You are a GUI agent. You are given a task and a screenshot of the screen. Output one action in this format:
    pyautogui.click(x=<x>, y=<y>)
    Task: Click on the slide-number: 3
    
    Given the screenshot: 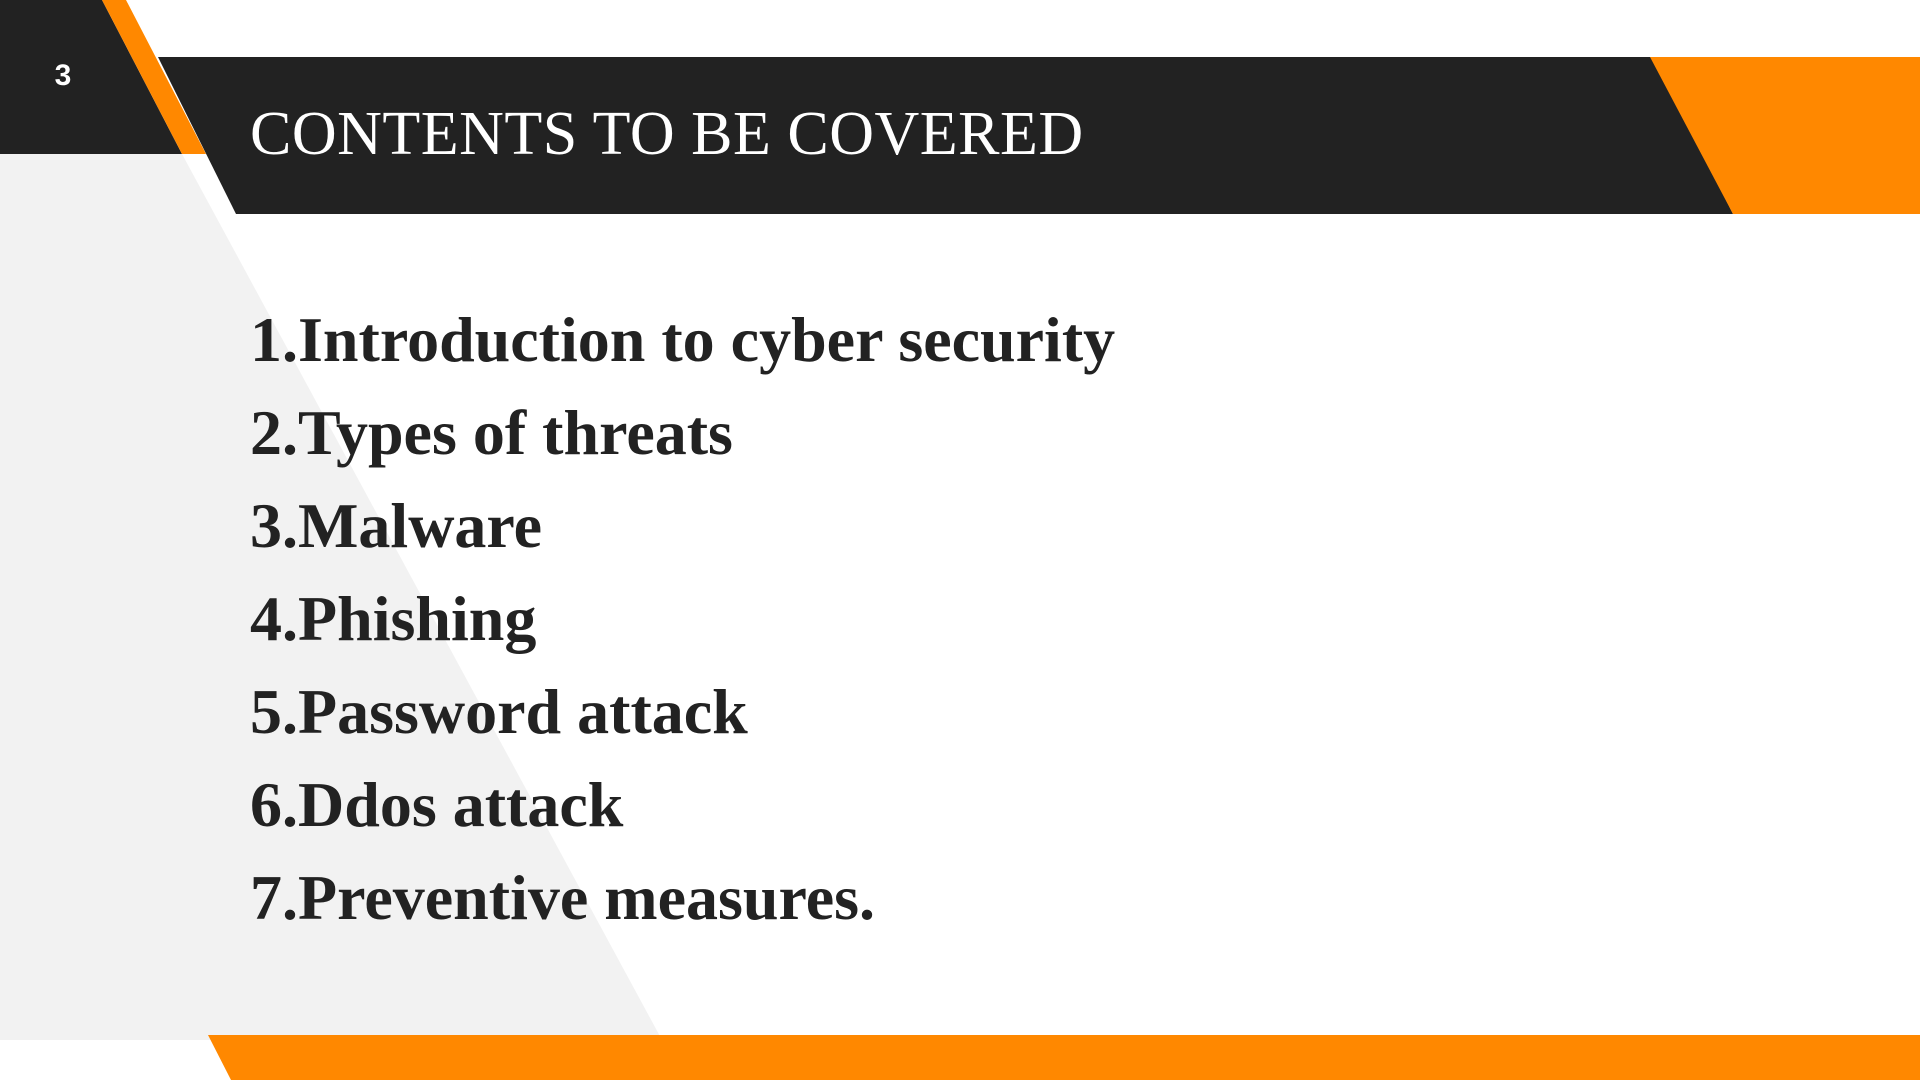 What is the action you would take?
    pyautogui.click(x=63, y=75)
    